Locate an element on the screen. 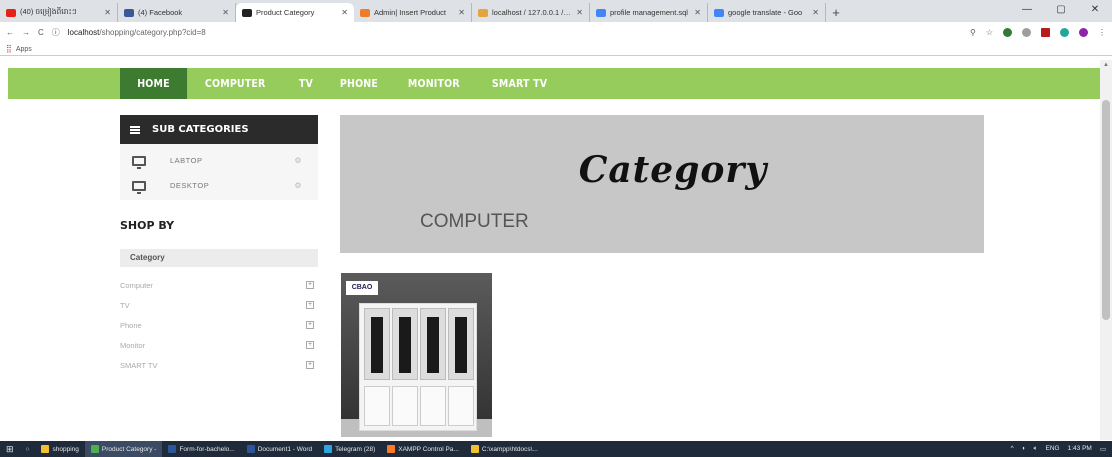  sub-category-item: LABTOP ⚙ is located at coordinates (219, 160).